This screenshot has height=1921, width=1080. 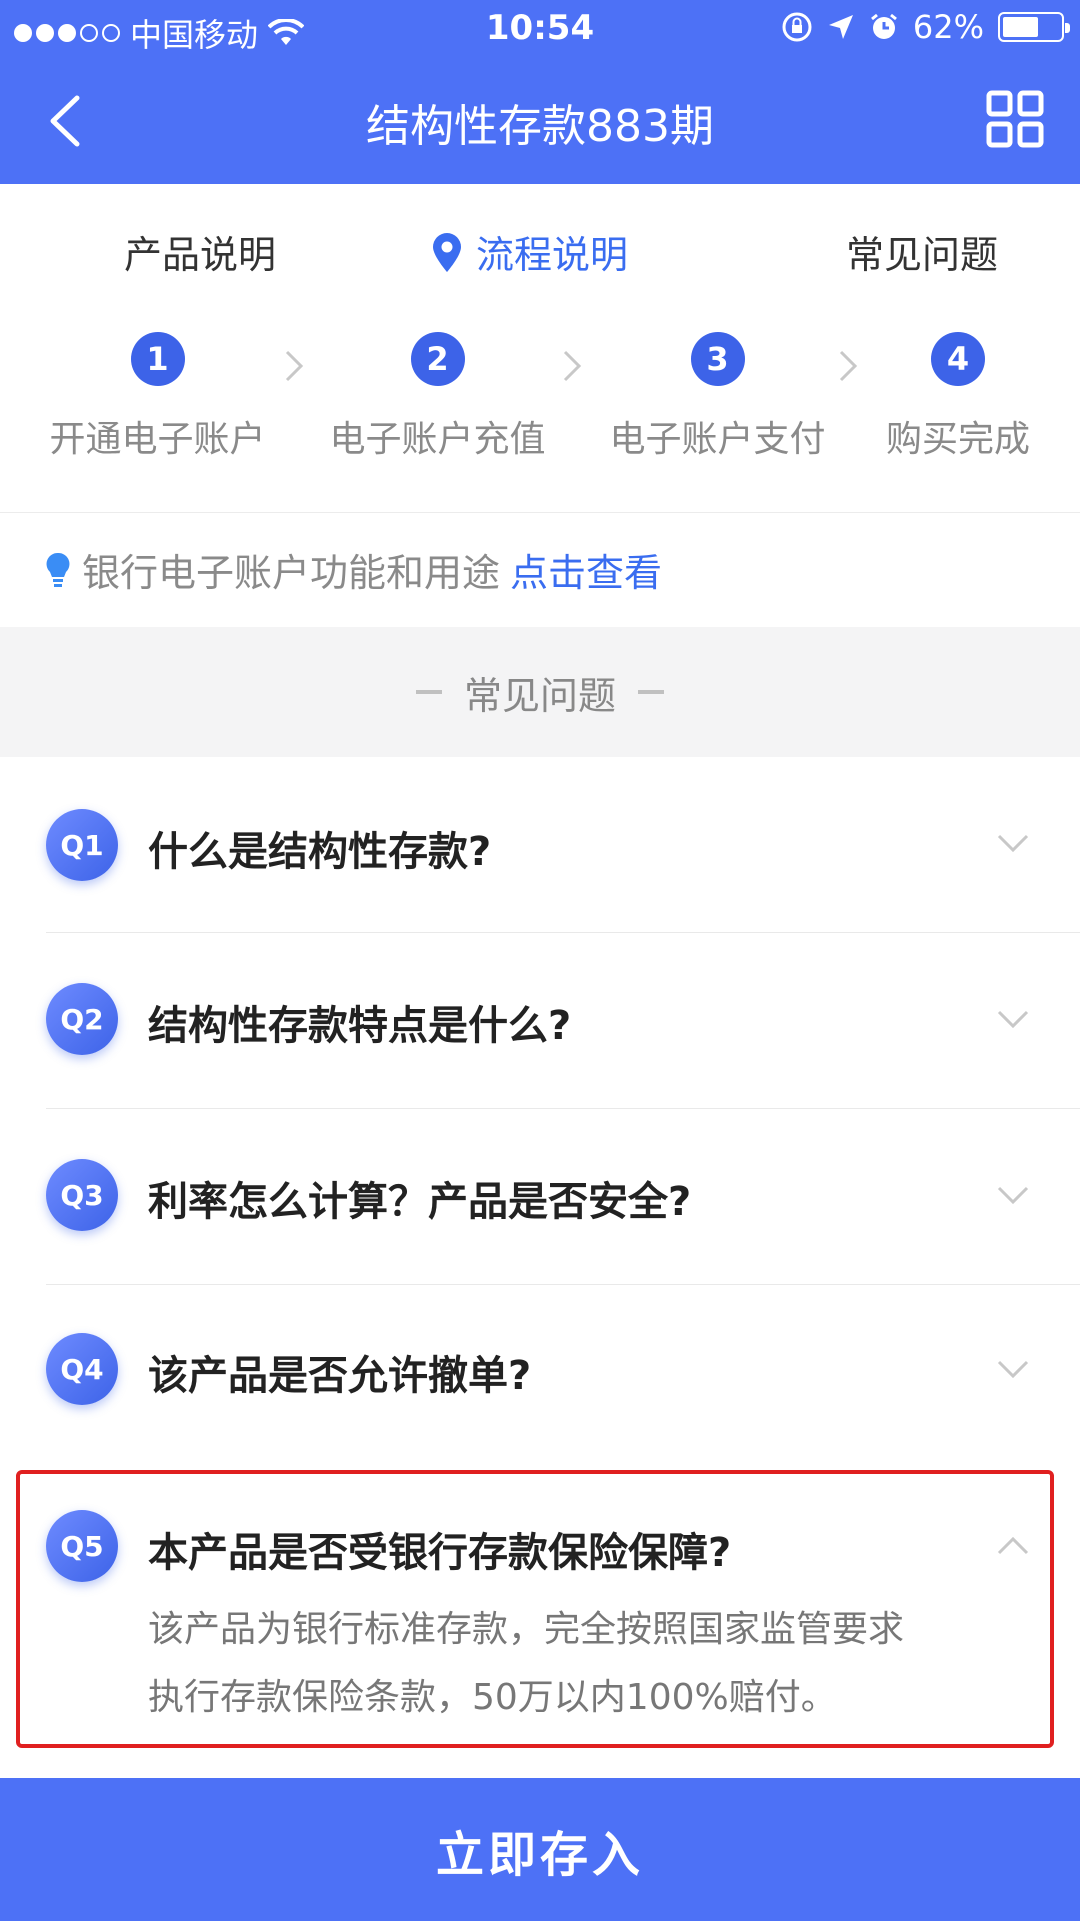 I want to click on nav-bar: 结构性存款883期, so click(x=540, y=122).